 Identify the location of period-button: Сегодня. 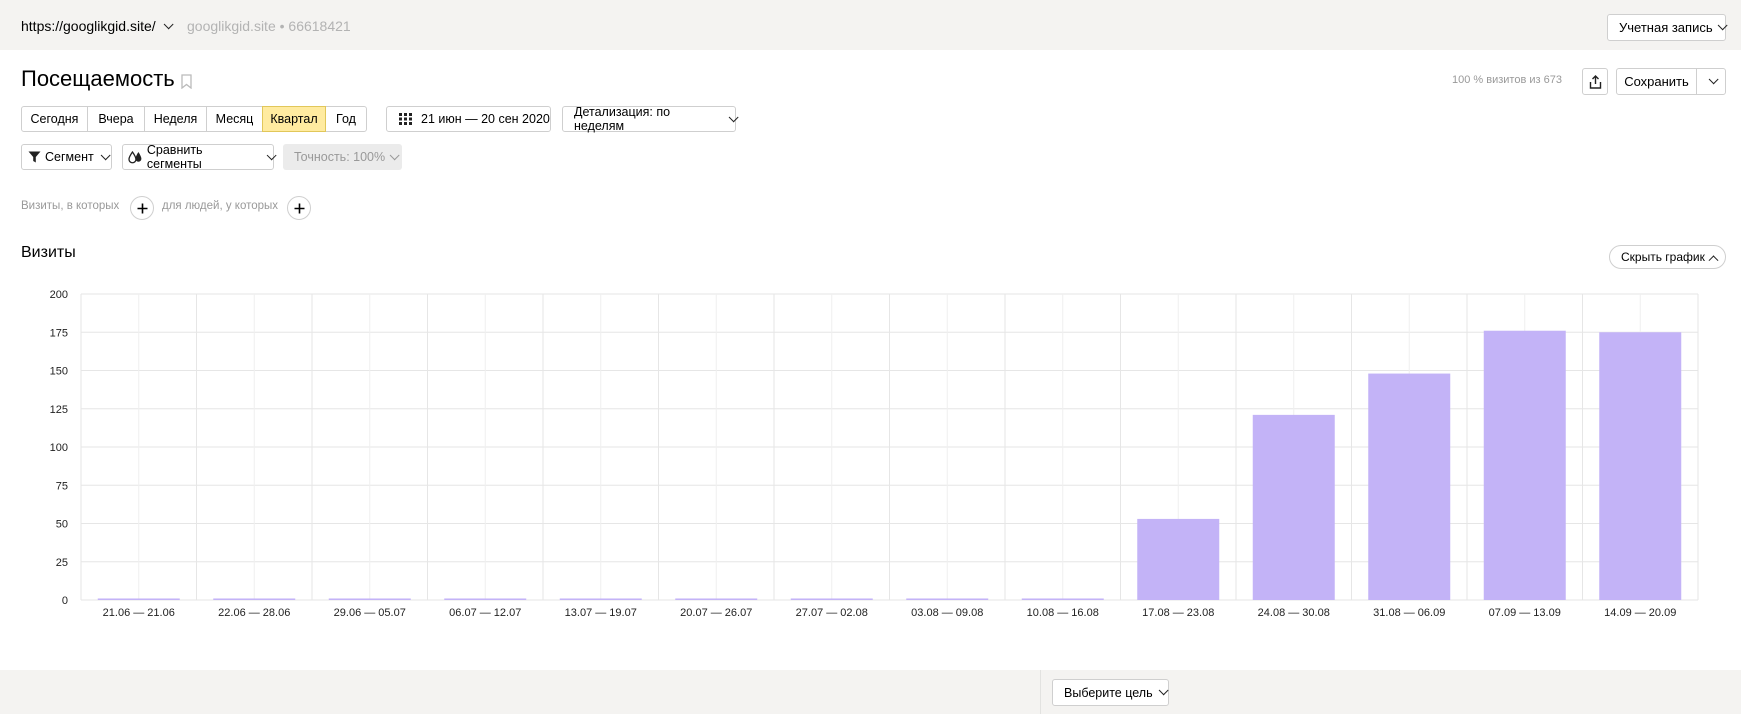
(54, 119).